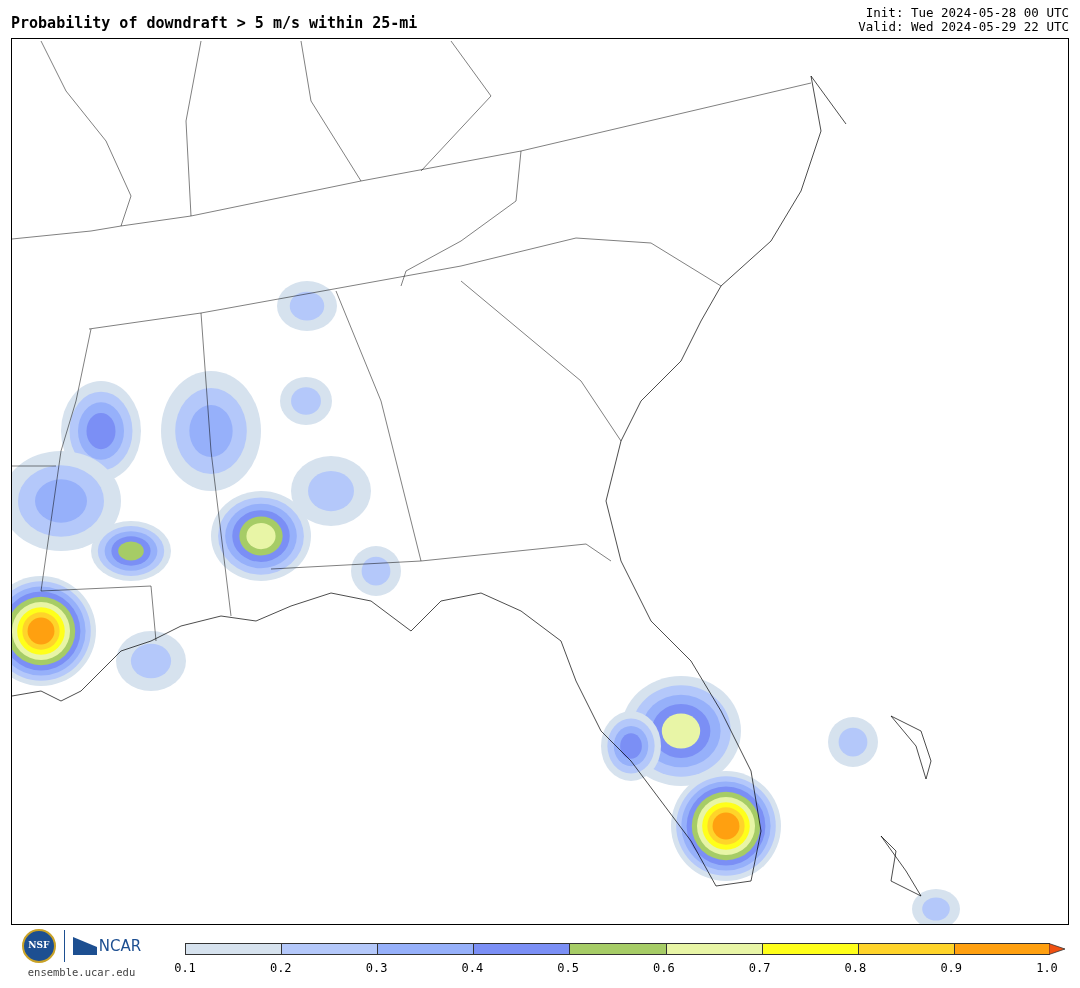 This screenshot has width=1080, height=988. I want to click on colorbar-tick-label: 0.6, so click(664, 968).